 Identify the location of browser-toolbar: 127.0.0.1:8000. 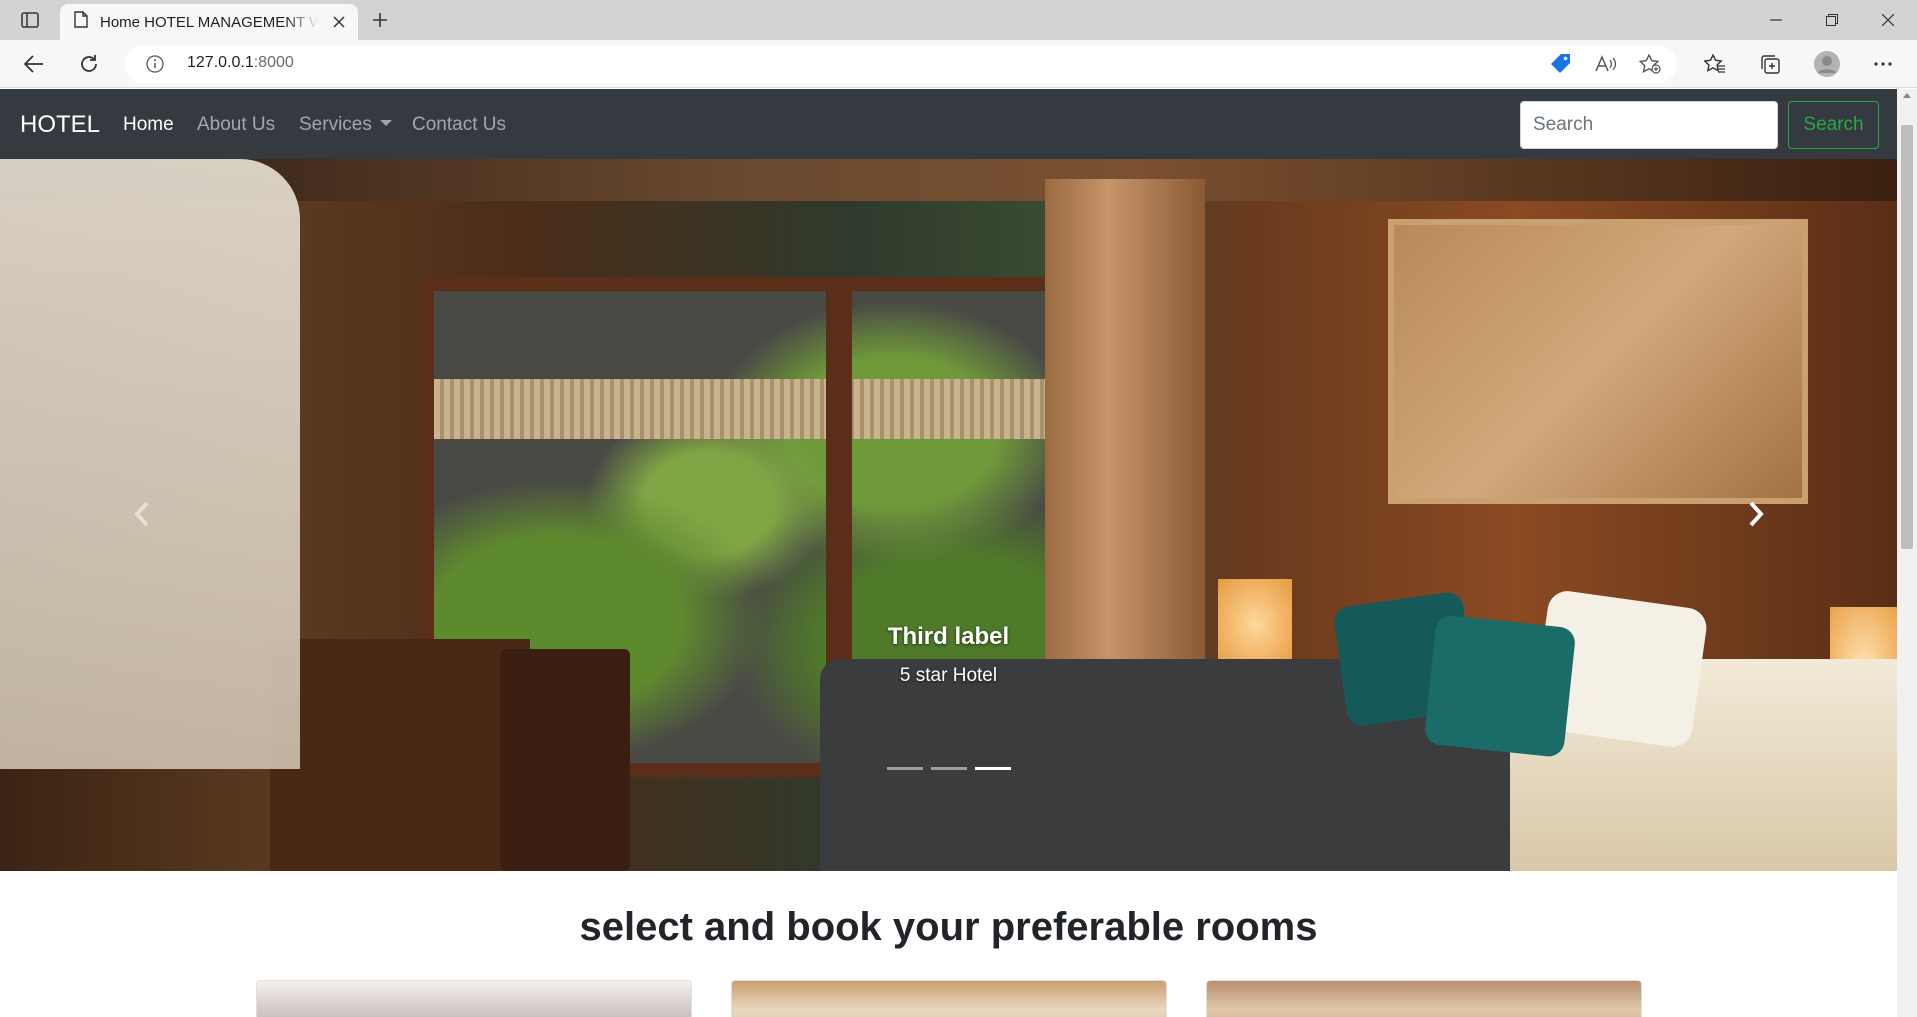
(958, 64).